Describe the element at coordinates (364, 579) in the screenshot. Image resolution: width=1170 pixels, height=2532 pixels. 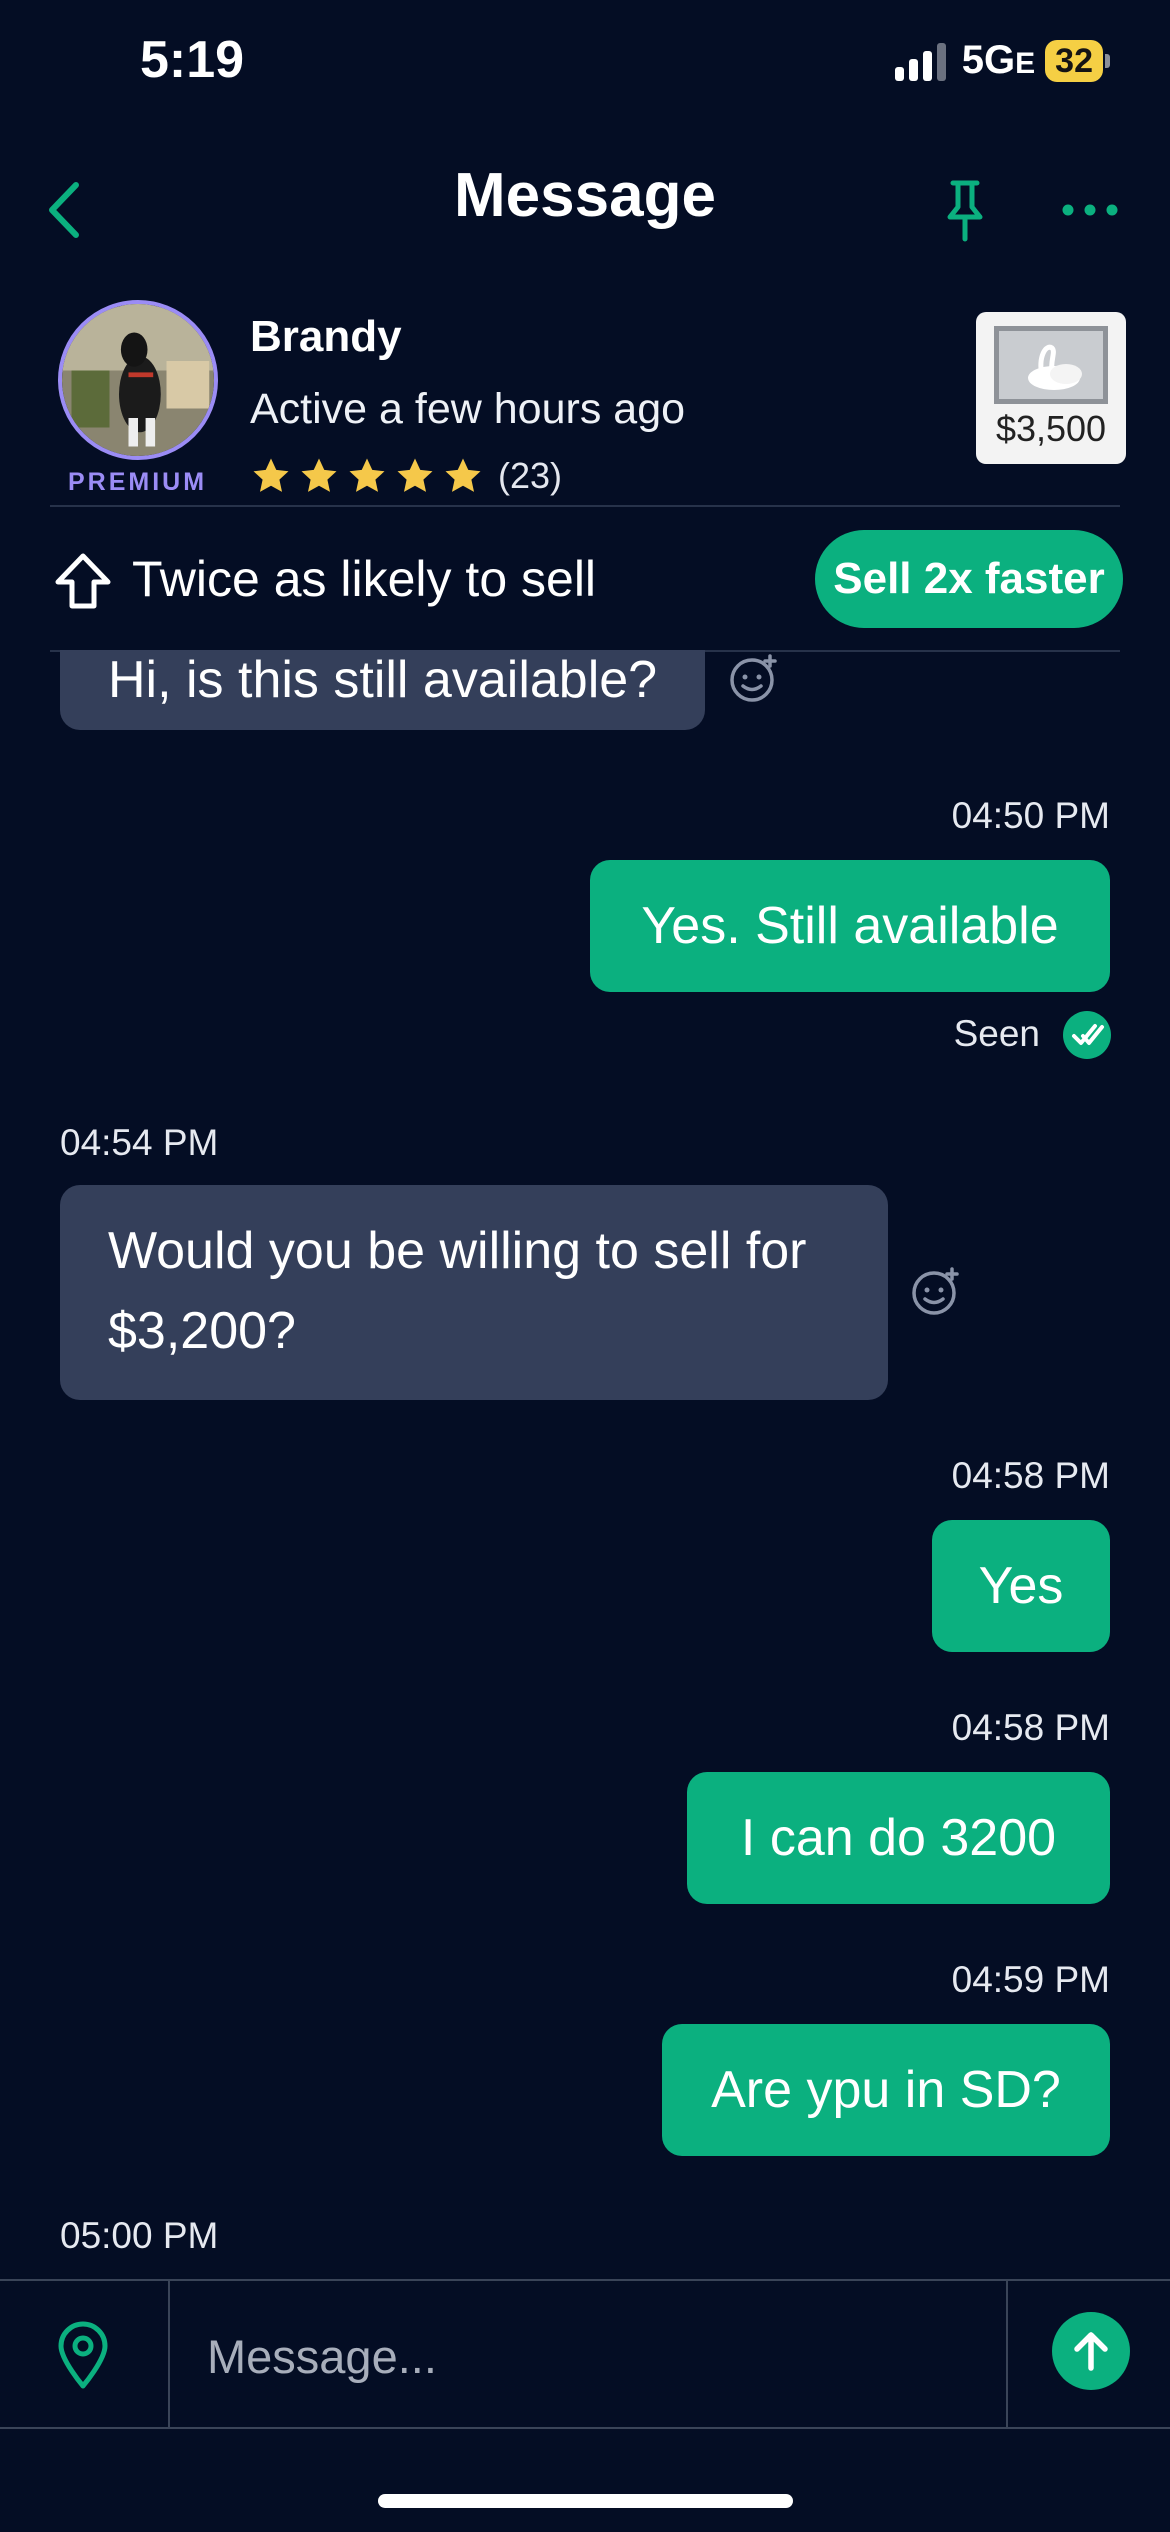
I see `promo-text: Twice as likely to sell` at that location.